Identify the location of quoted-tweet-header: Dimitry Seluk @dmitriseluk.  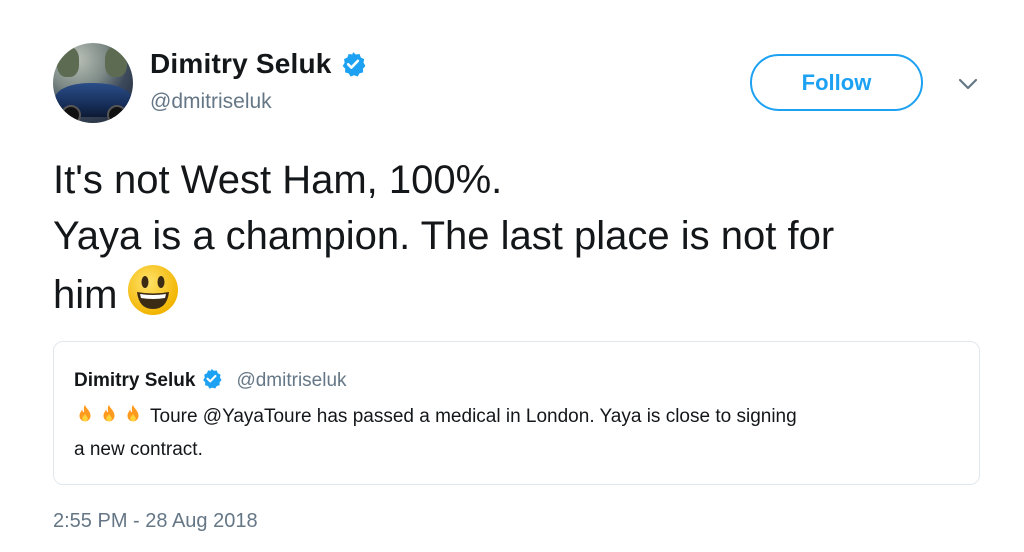
(210, 381).